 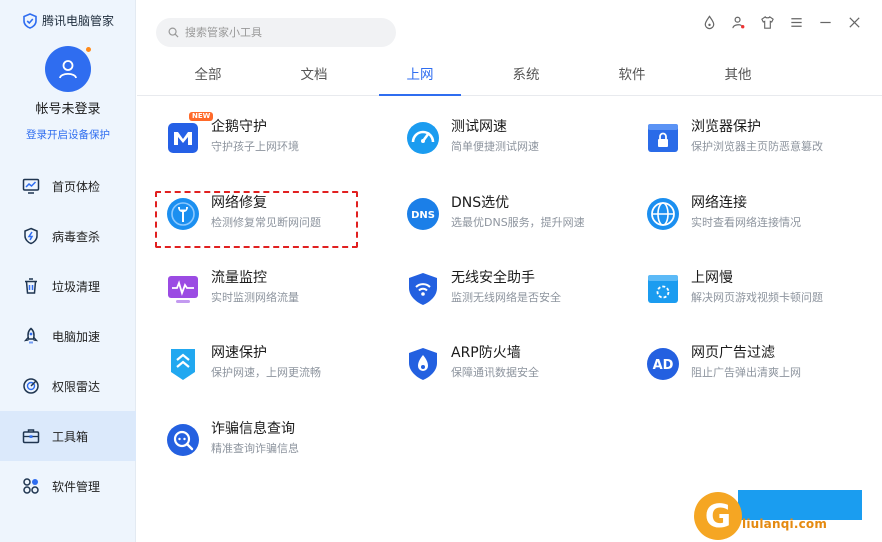 What do you see at coordinates (632, 77) in the screenshot?
I see `tab-software: 软件` at bounding box center [632, 77].